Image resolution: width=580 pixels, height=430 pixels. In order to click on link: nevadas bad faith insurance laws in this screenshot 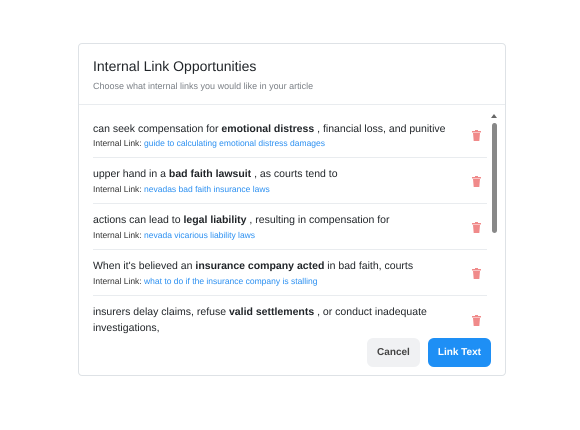, I will do `click(207, 189)`.